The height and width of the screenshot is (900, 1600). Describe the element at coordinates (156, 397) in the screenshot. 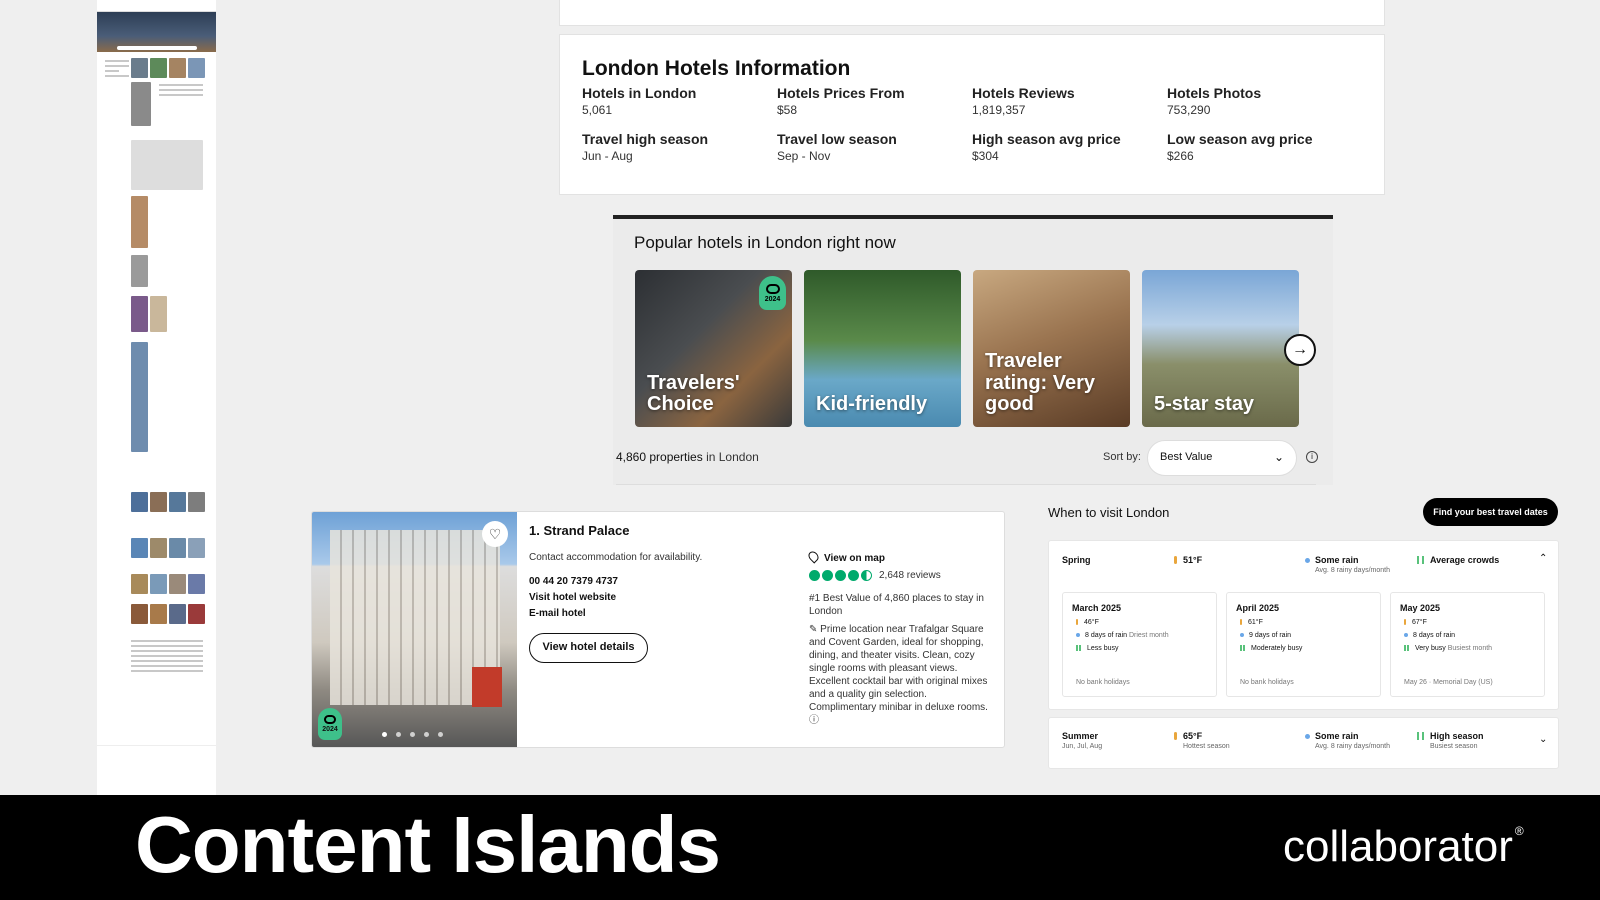

I see `page-thumbnail-strip` at that location.